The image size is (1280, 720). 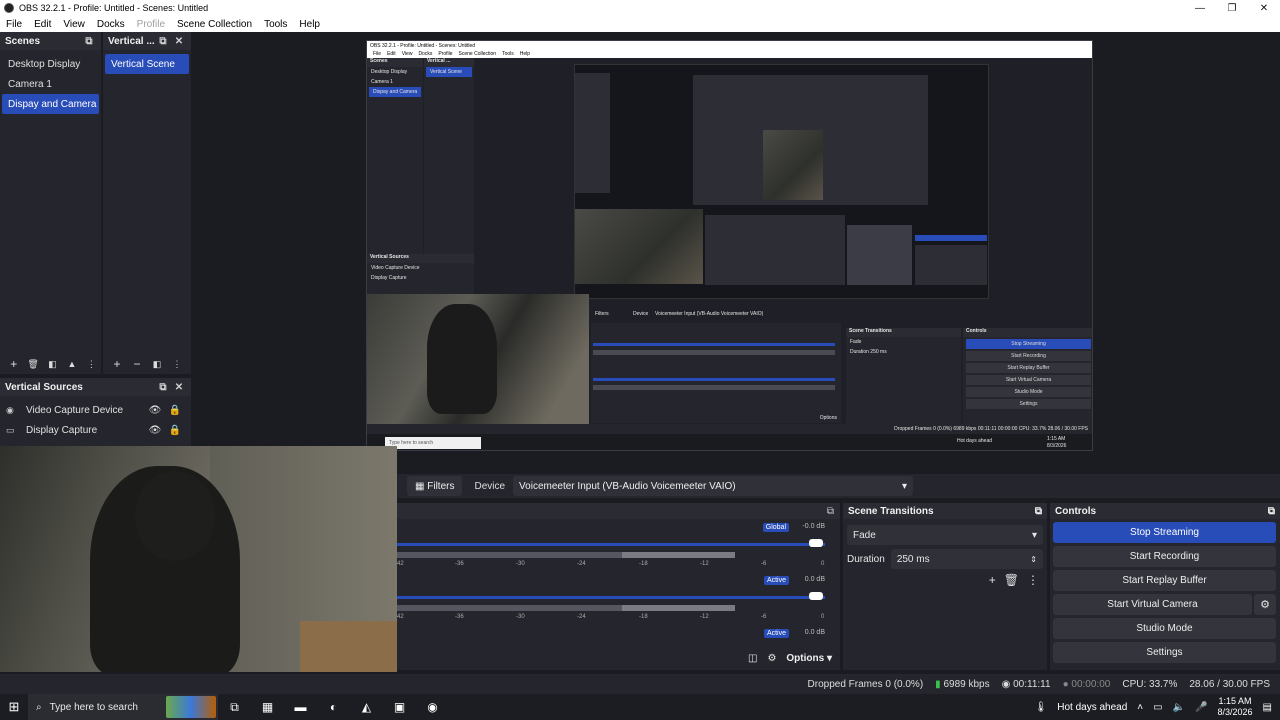 I want to click on move-up-icon: ▲, so click(x=71, y=364).